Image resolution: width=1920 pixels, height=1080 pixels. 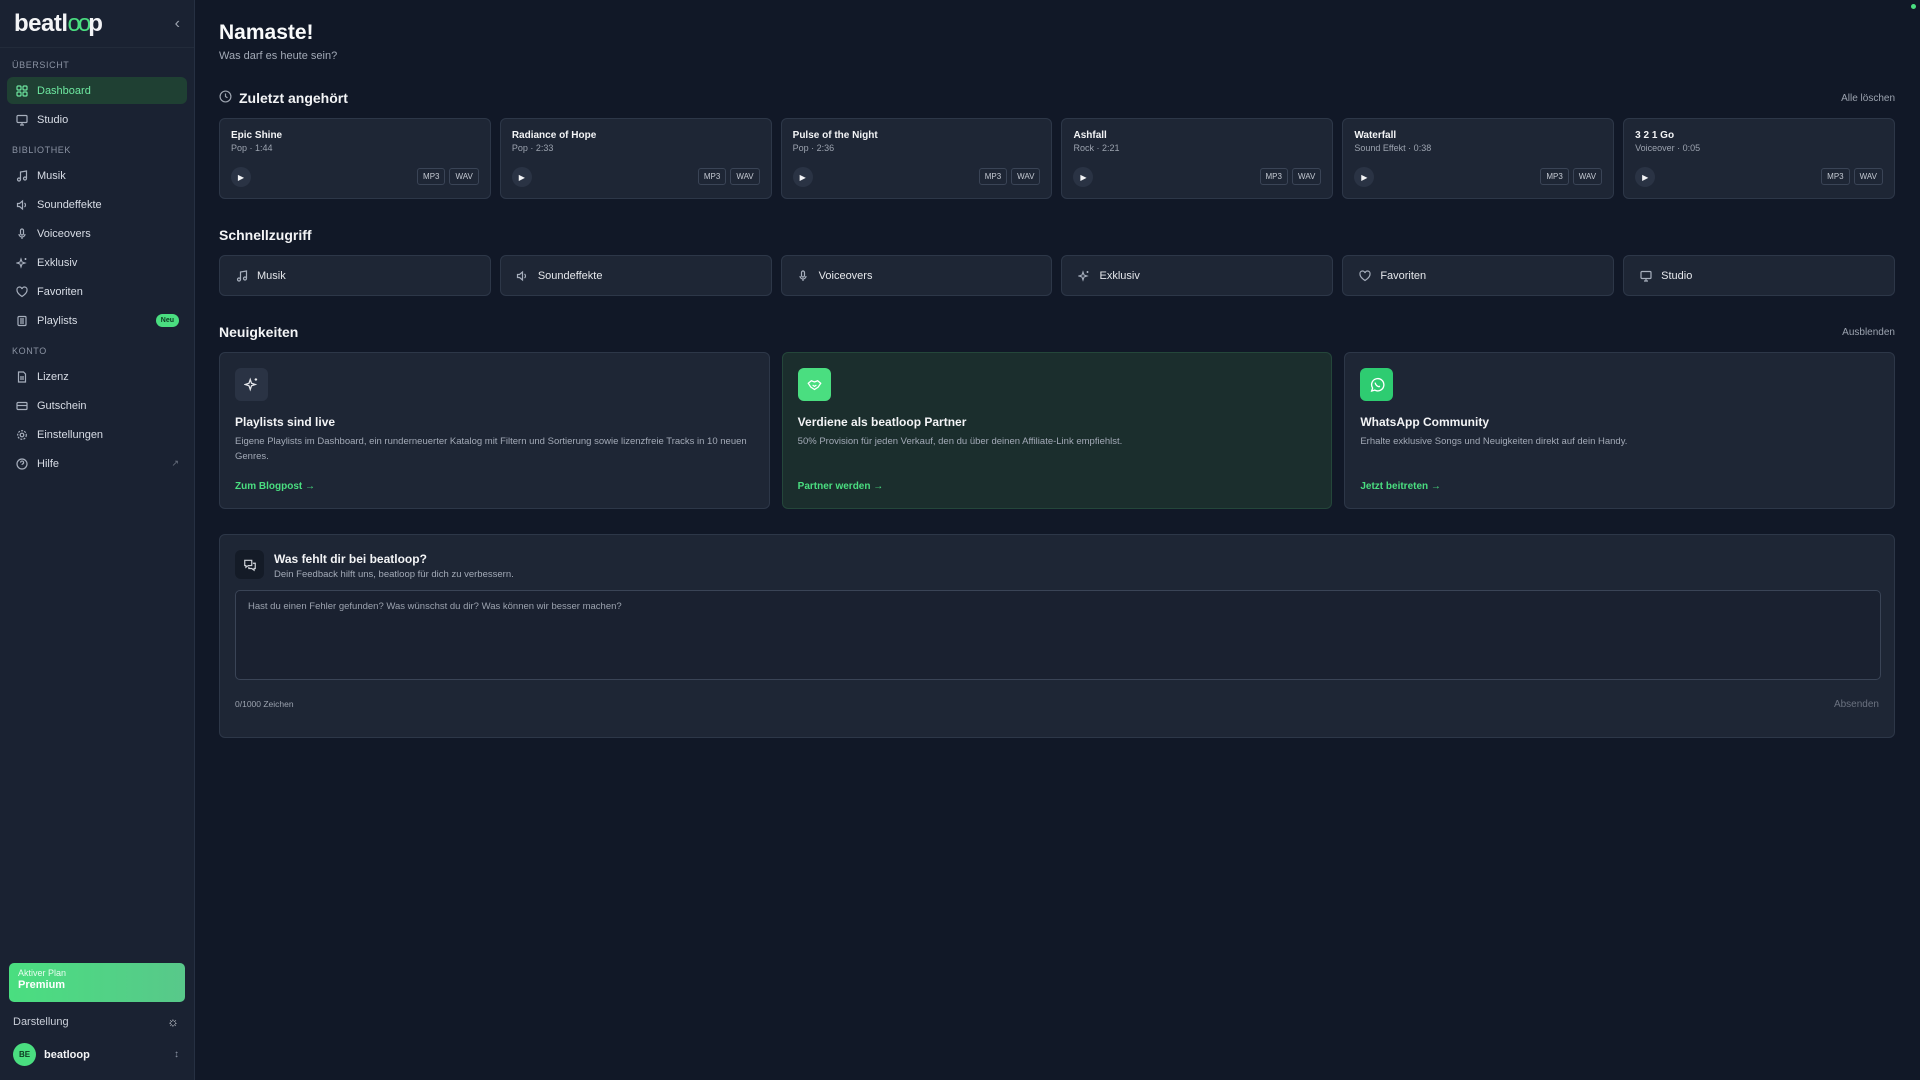 I want to click on quick-item-studio: Studio, so click(x=1759, y=275).